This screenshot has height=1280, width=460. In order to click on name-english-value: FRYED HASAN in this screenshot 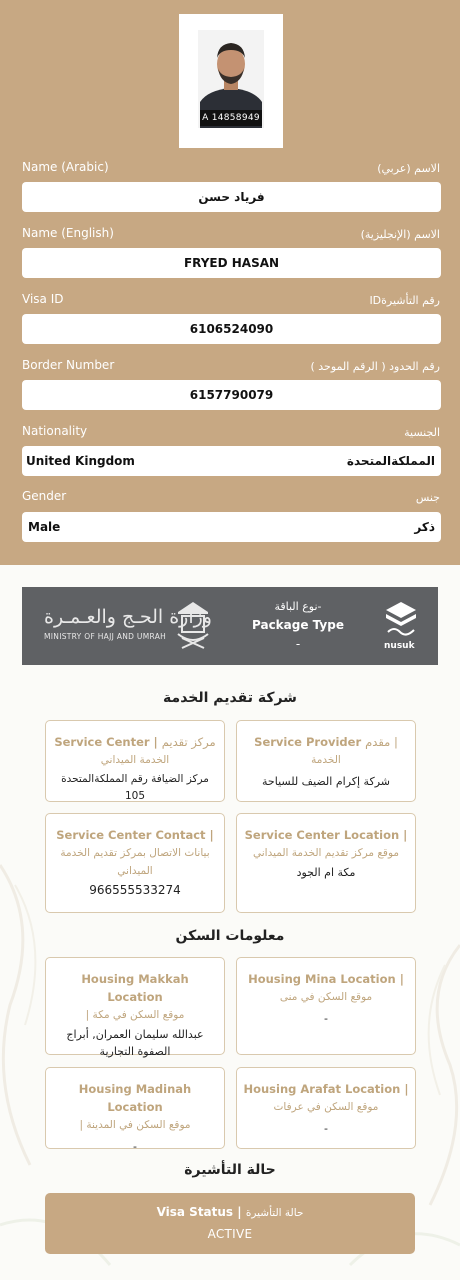, I will do `click(231, 263)`.